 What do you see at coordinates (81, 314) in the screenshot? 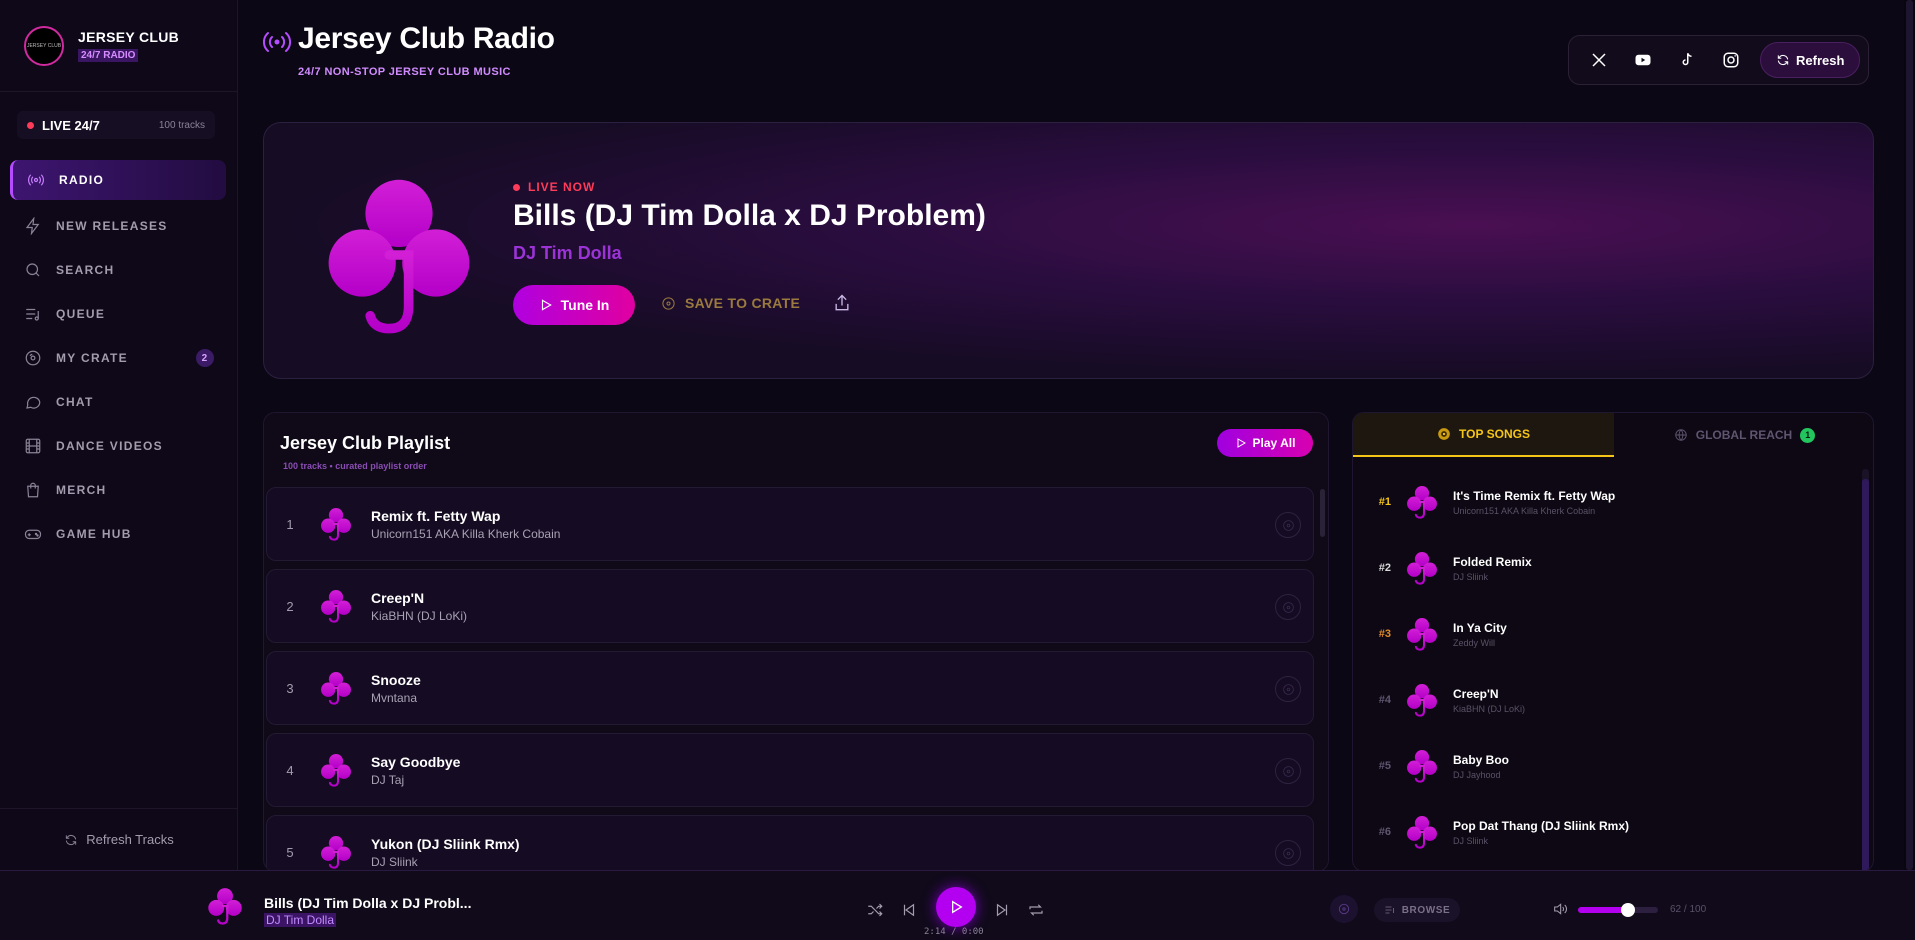
I see `sidebar-item-label: QUEUE` at bounding box center [81, 314].